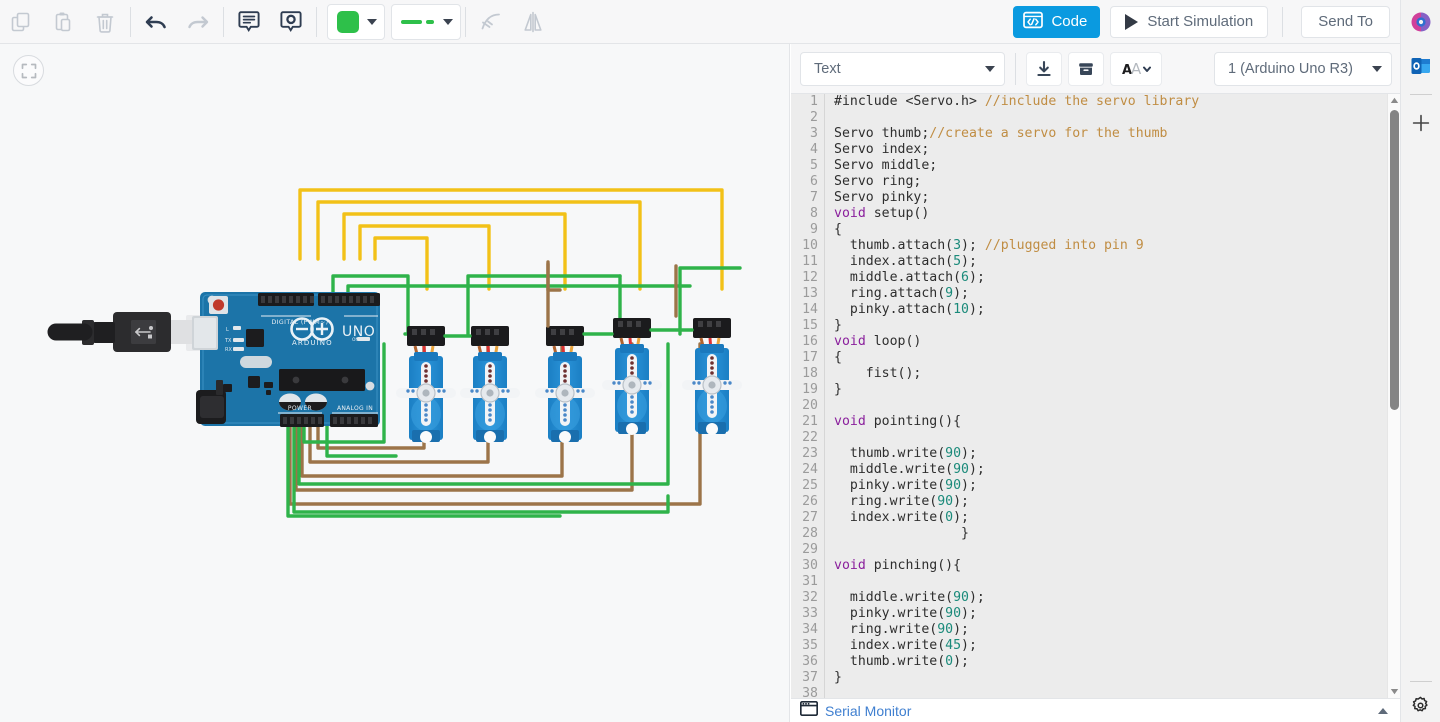  What do you see at coordinates (1420, 22) in the screenshot?
I see `microsoft365-icon` at bounding box center [1420, 22].